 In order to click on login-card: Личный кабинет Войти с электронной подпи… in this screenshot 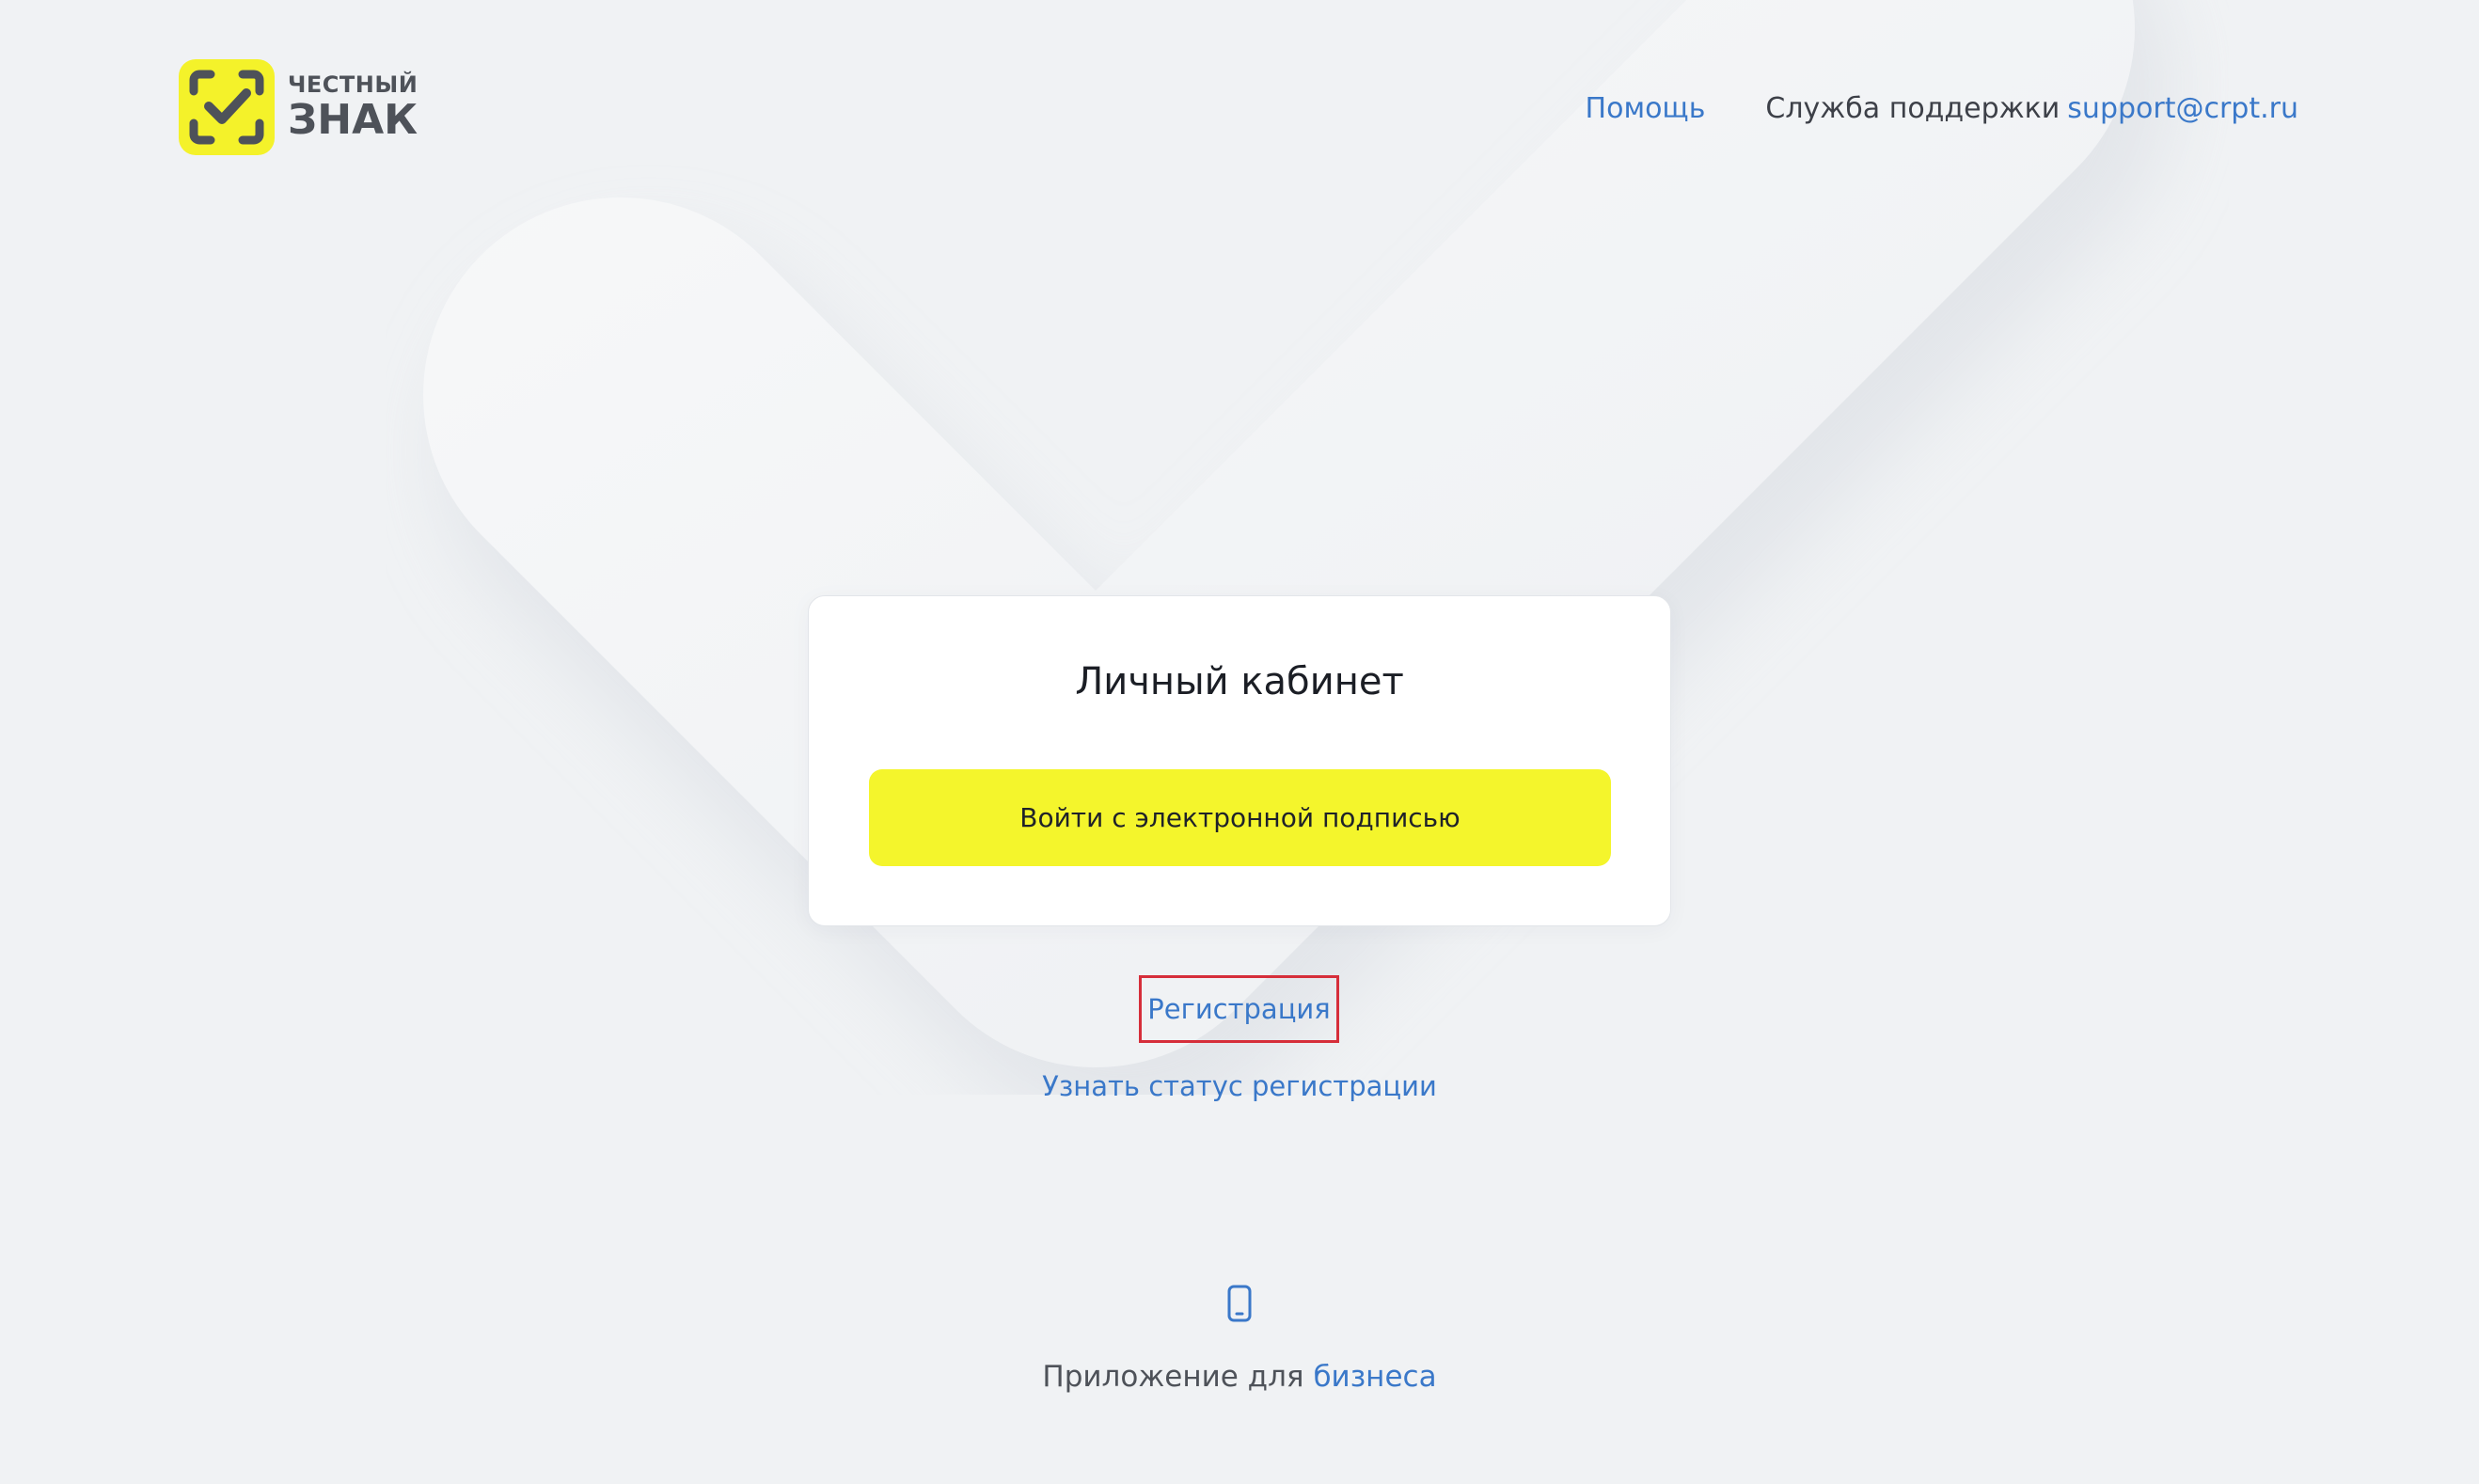, I will do `click(1240, 760)`.